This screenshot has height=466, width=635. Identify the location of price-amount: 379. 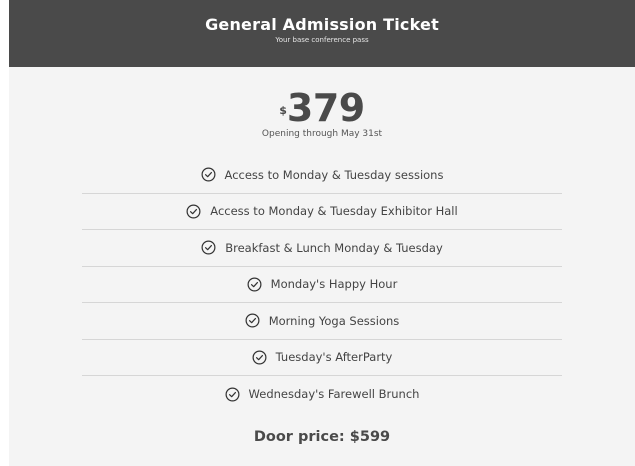
(325, 108).